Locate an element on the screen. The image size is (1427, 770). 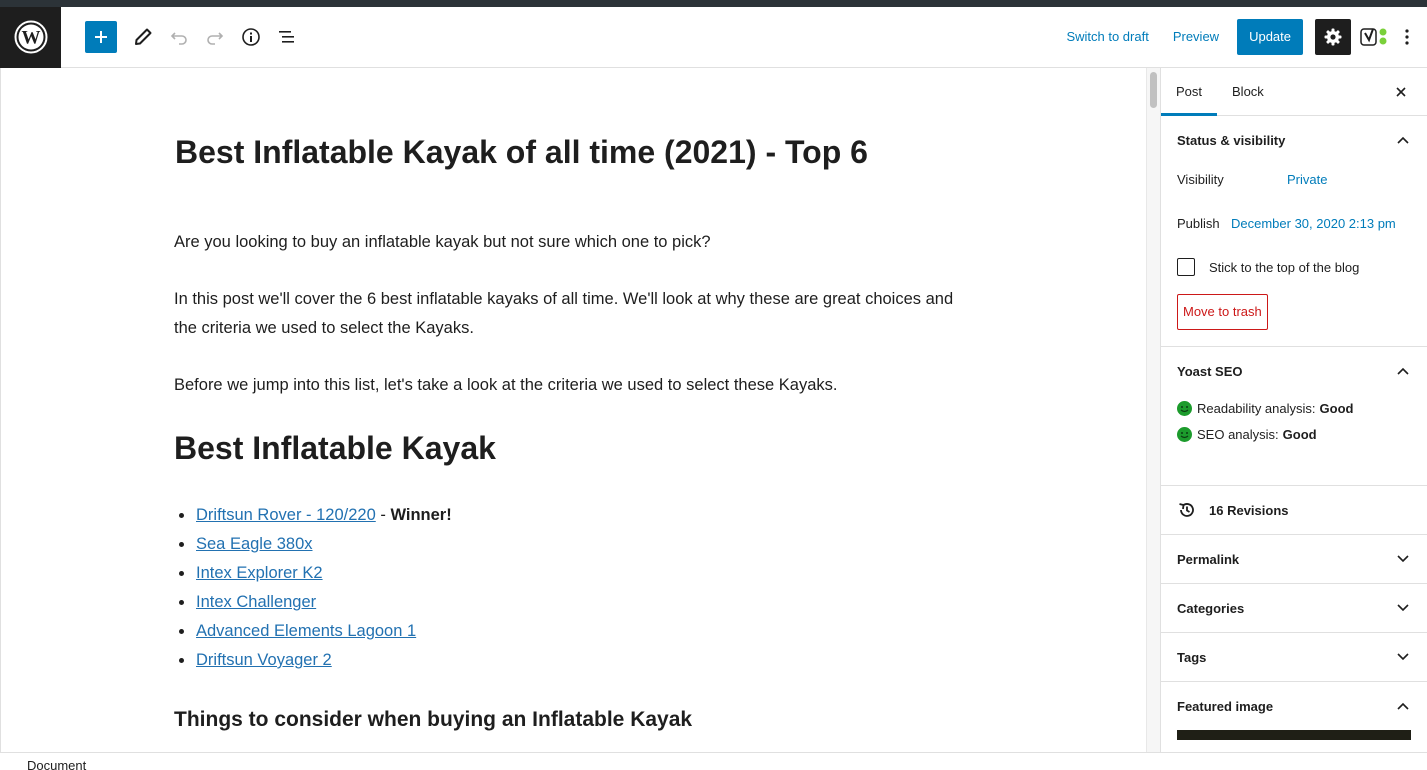
status-visibility-toggle: Status & visibility is located at coordinates (1294, 140).